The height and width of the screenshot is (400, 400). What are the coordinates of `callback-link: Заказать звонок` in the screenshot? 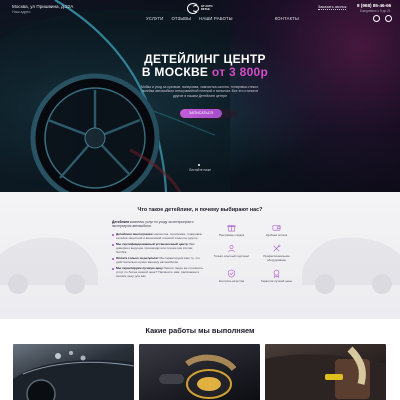 It's located at (332, 7).